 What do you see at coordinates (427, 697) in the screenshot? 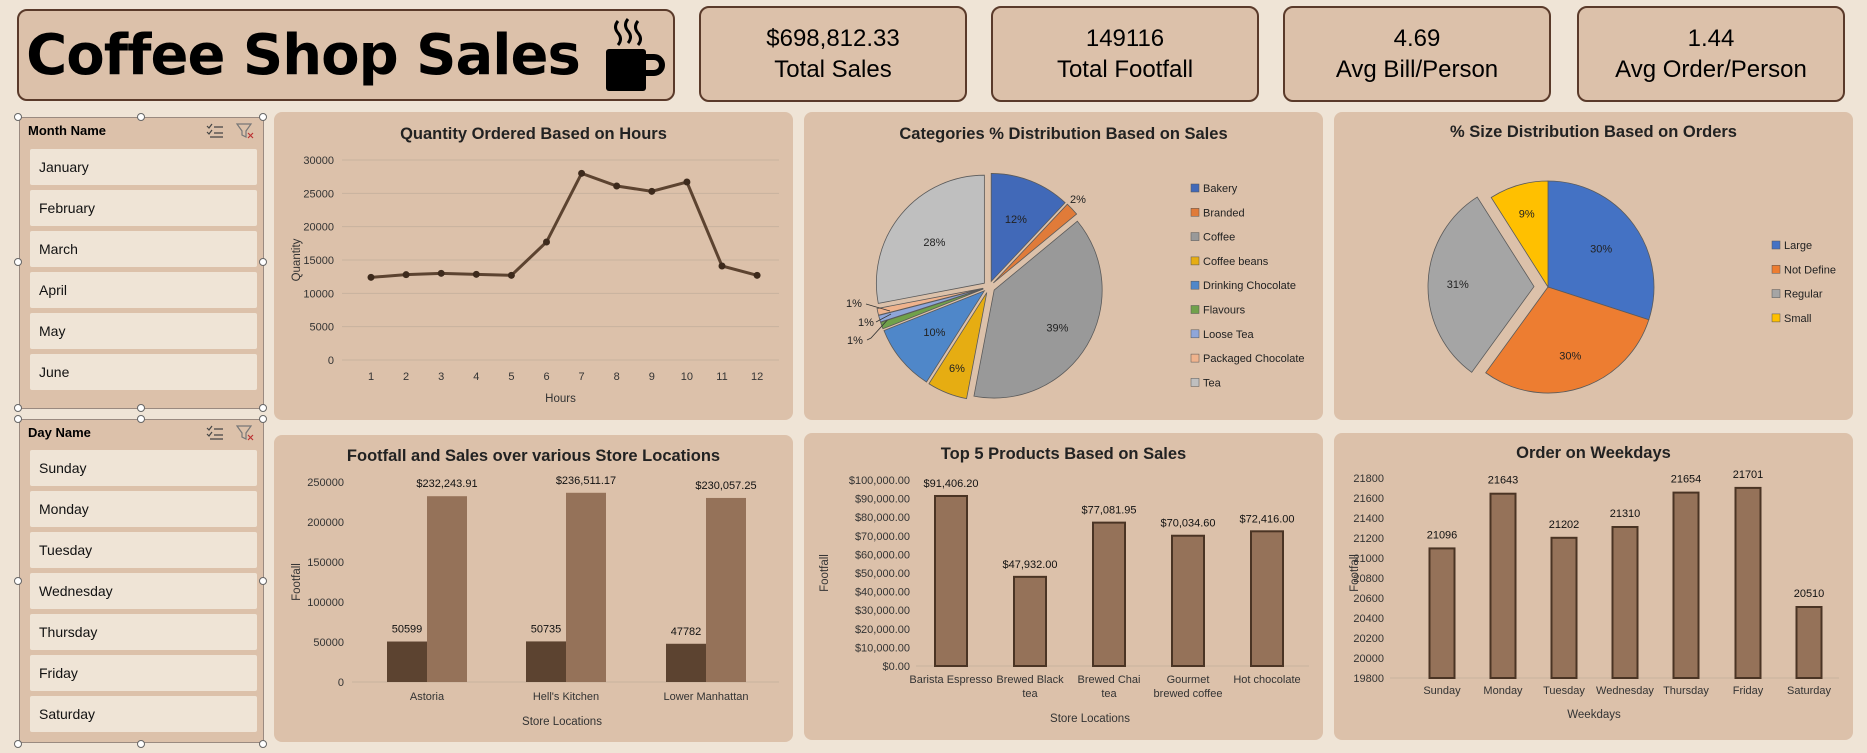
I see `x-tick-label: Astoria` at bounding box center [427, 697].